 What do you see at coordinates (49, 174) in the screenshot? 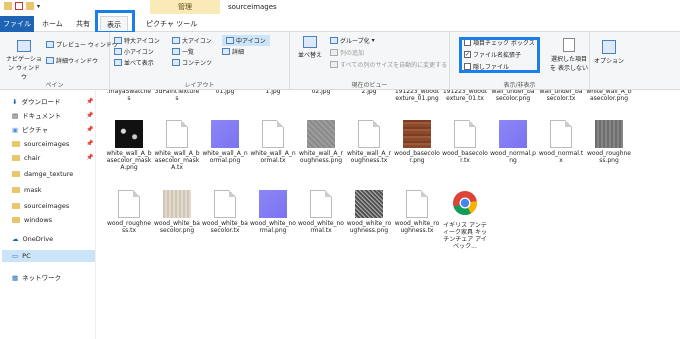
I see `nav-damge-label: damge_texture` at bounding box center [49, 174].